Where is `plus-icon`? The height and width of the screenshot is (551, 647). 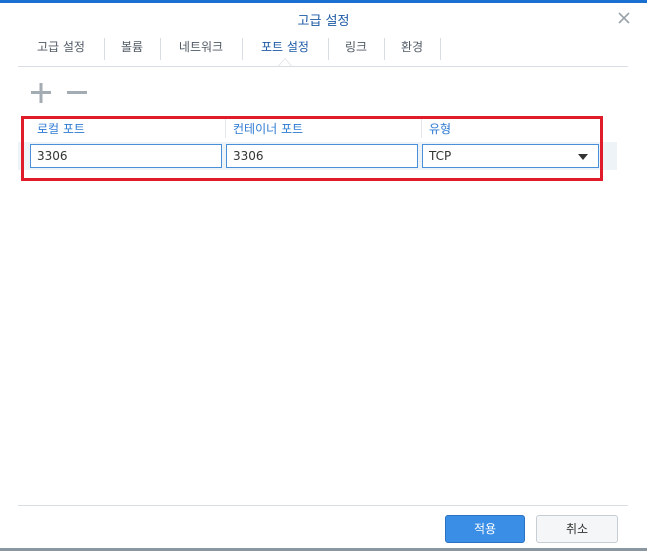
plus-icon is located at coordinates (41, 93).